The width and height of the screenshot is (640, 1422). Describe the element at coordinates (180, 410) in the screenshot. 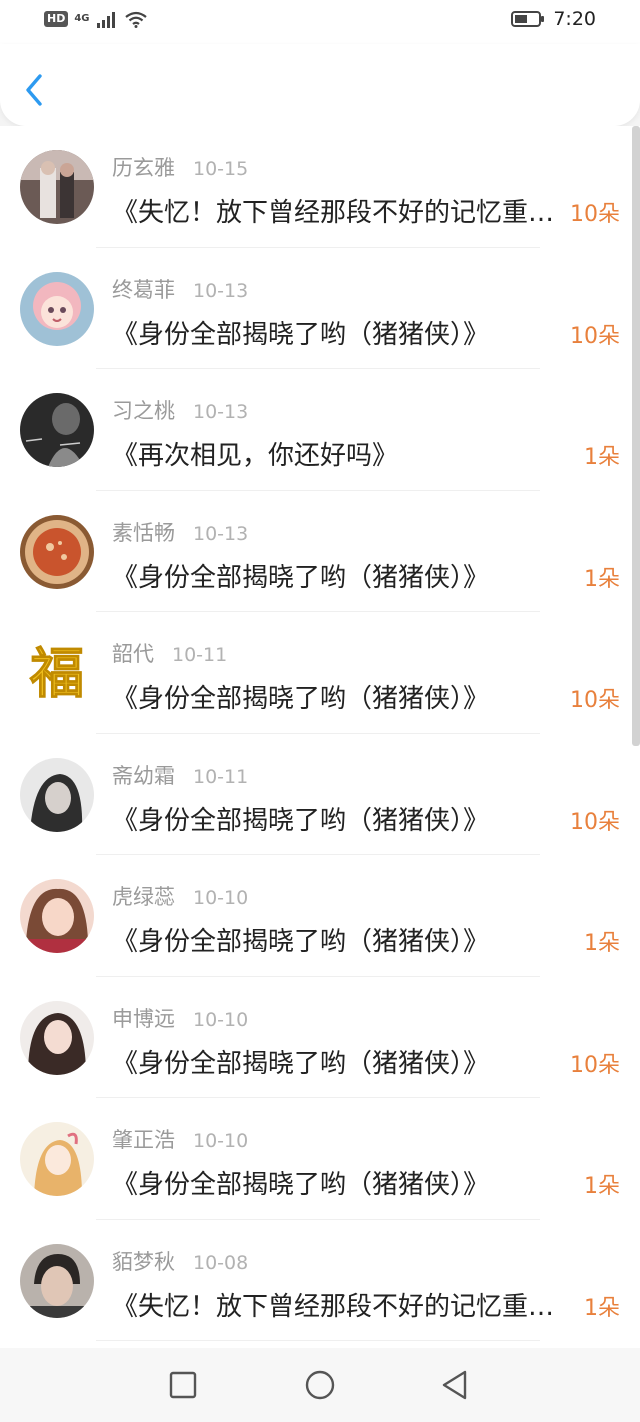

I see `item-meta: 习之桃 10-13` at that location.